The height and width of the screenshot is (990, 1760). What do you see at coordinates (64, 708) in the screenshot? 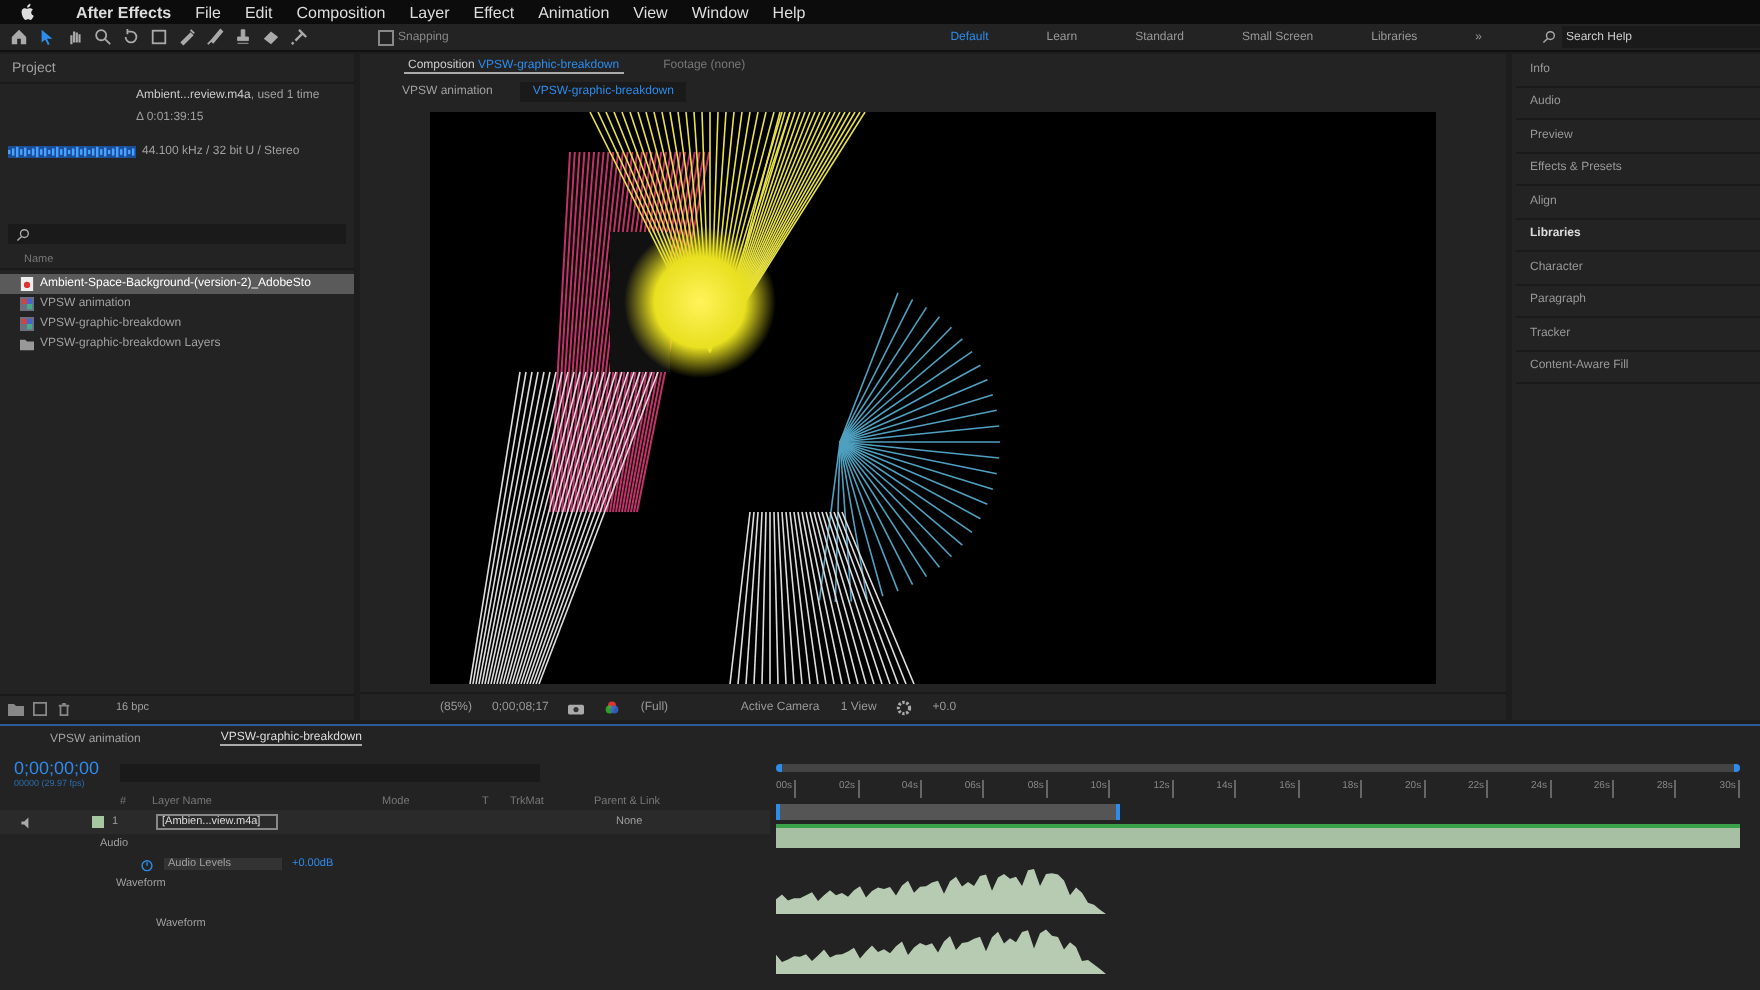
I see `trash-icon` at bounding box center [64, 708].